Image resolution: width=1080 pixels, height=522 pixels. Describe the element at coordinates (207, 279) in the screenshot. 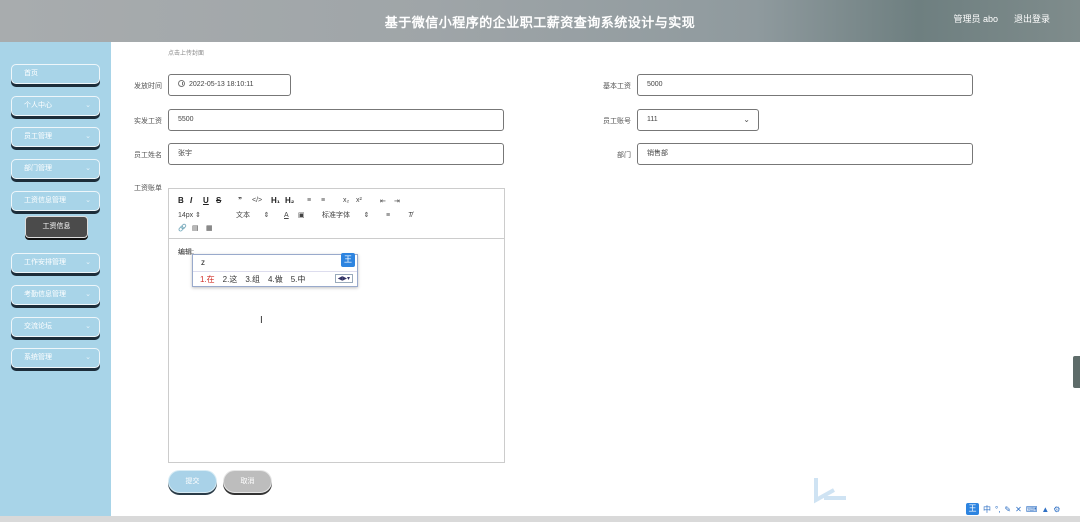

I see `ime-candidate-item: 1.在` at that location.